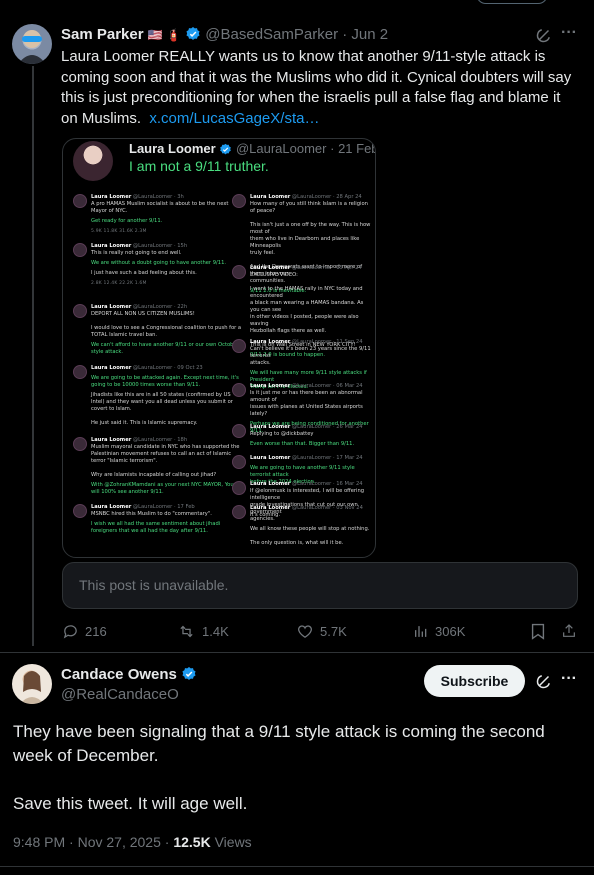 Image resolution: width=594 pixels, height=875 pixels. Describe the element at coordinates (136, 253) in the screenshot. I see `mini-line: This is really not going to end well.` at that location.